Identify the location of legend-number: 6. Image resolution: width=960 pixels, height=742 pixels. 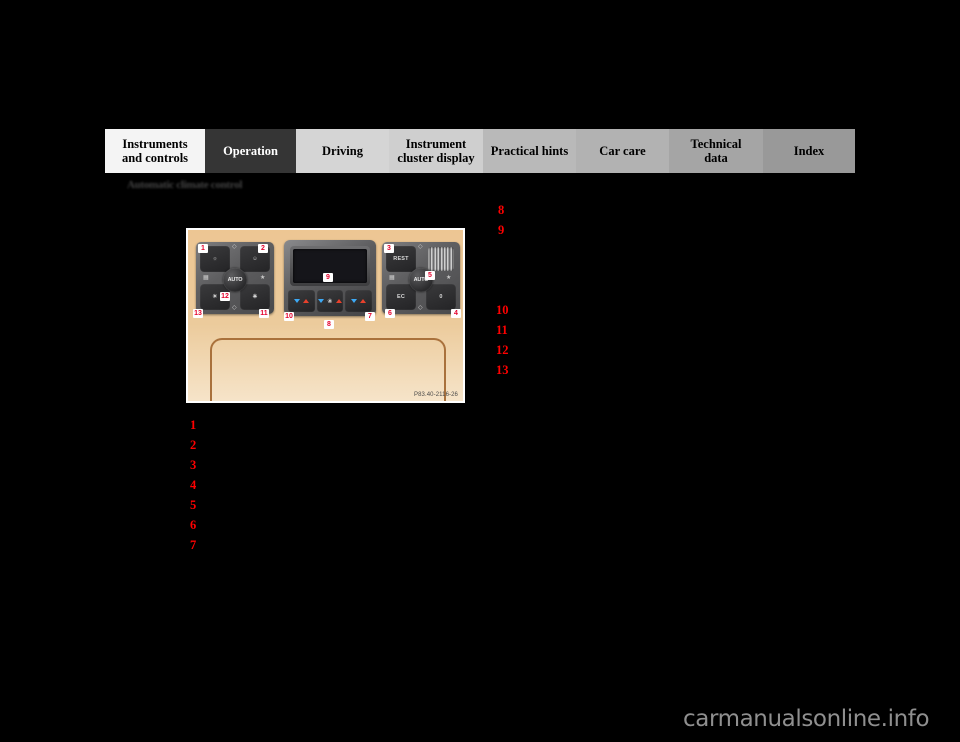
(193, 525).